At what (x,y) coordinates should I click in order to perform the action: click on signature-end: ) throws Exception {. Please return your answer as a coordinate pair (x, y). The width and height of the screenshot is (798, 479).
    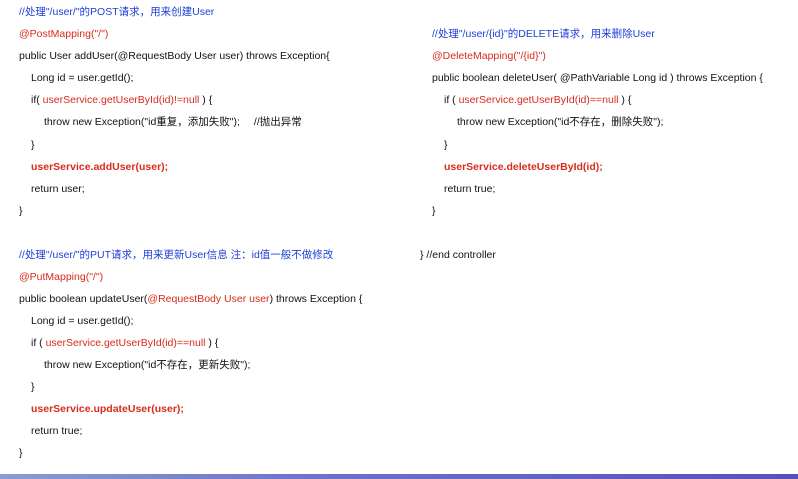
    Looking at the image, I should click on (316, 299).